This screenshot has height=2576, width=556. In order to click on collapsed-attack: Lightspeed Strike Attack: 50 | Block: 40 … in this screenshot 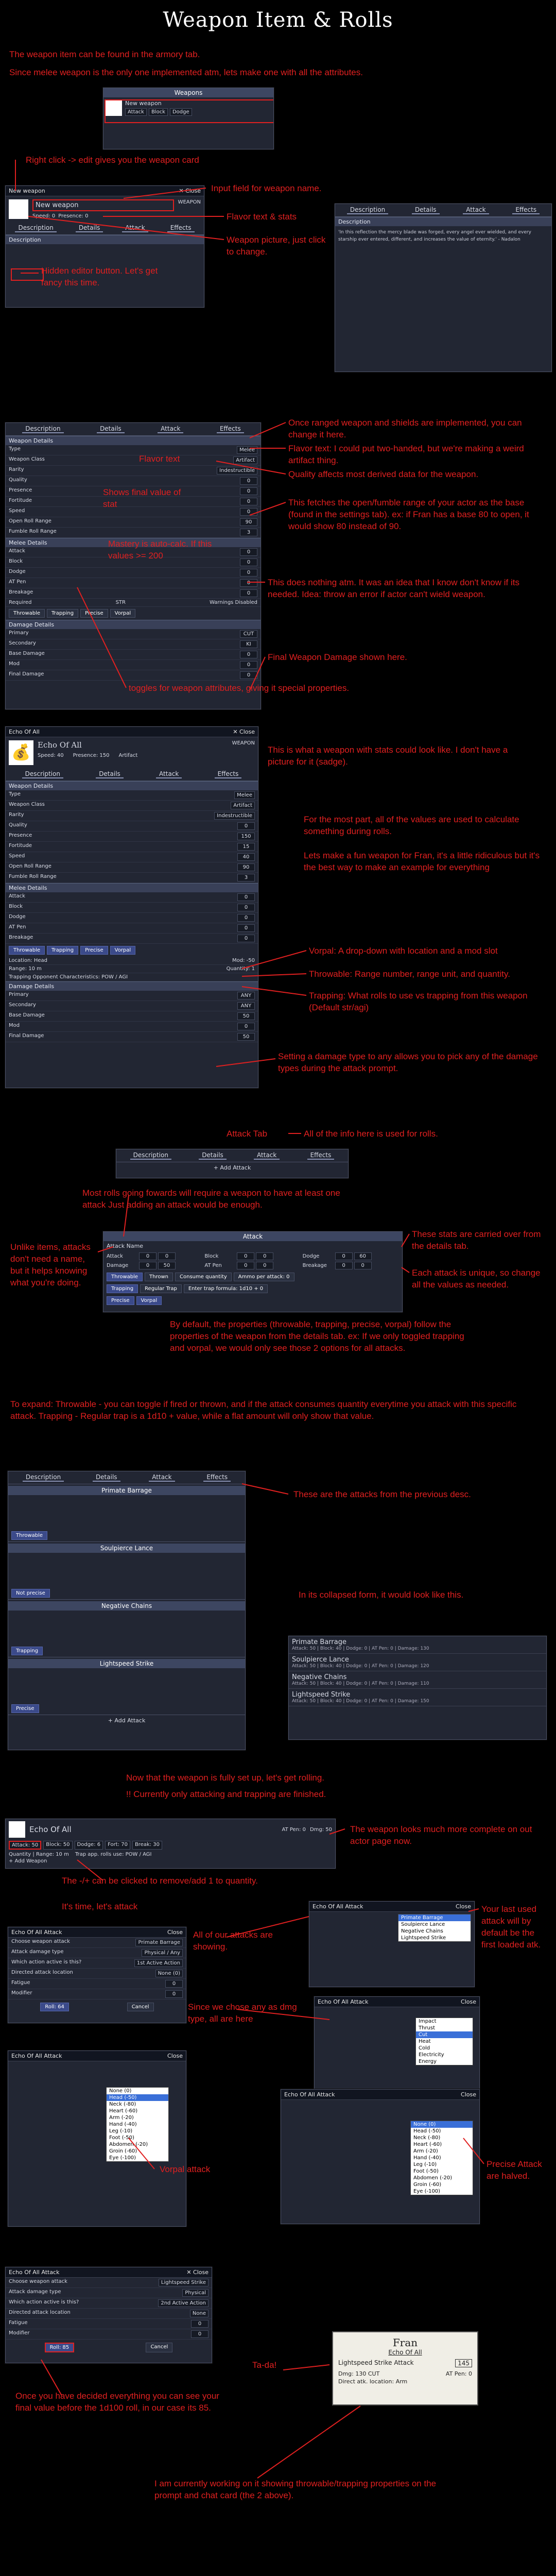, I will do `click(417, 1697)`.